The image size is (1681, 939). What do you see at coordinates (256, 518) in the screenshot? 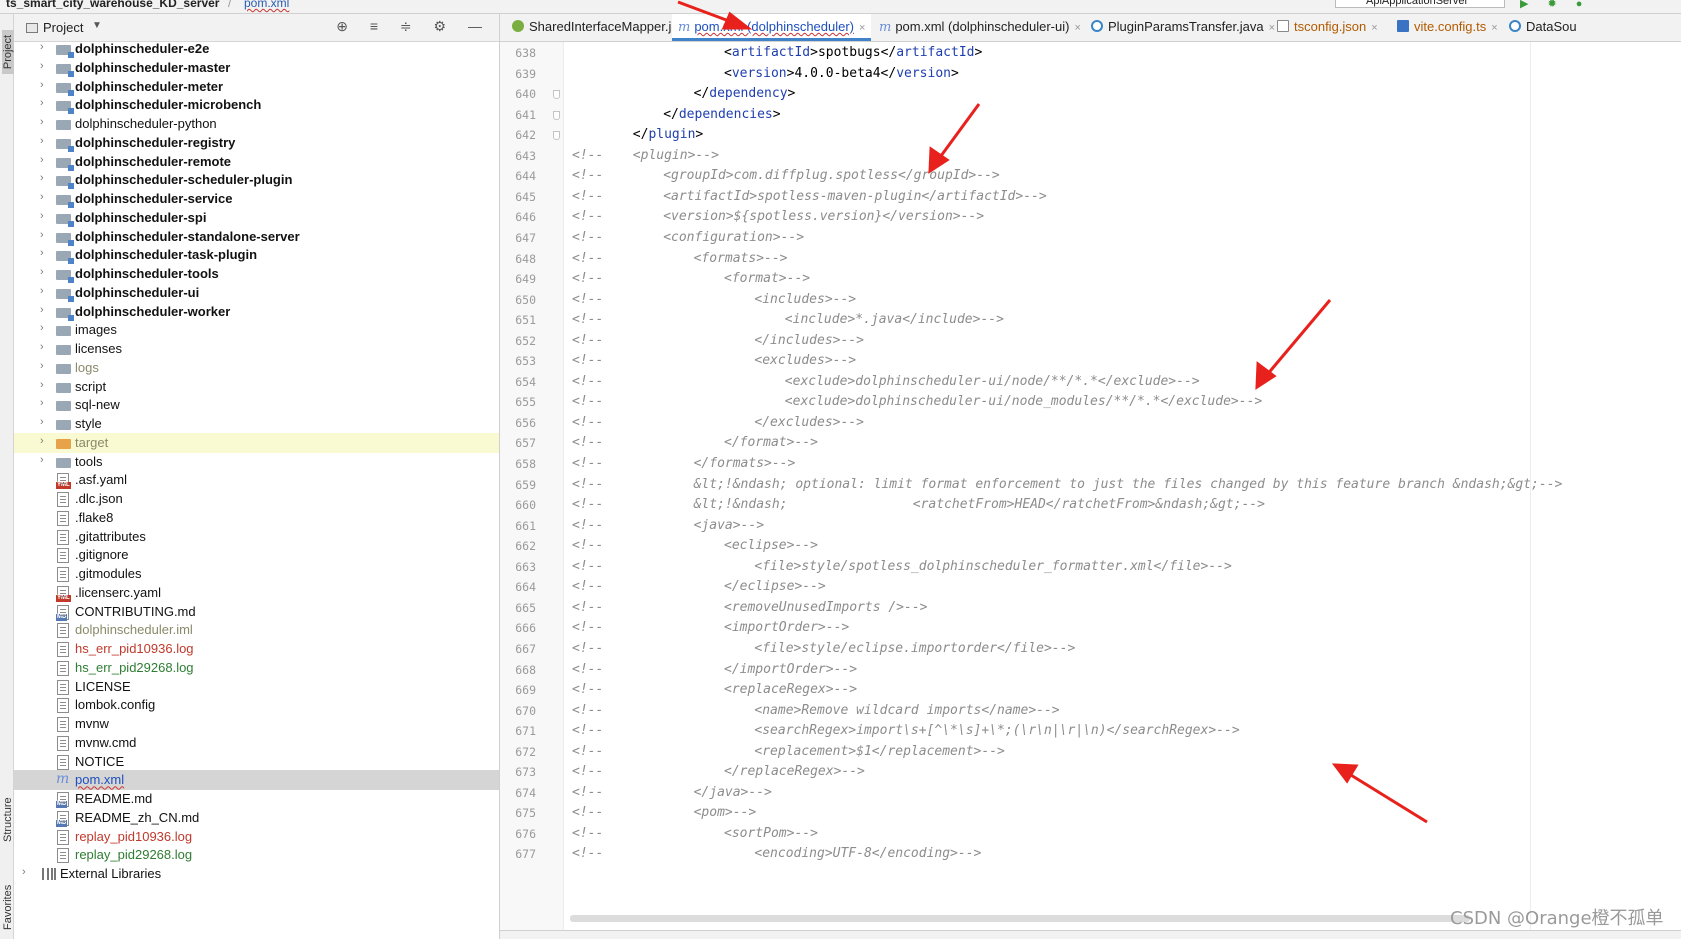
I see `tree-item: .flake8` at bounding box center [256, 518].